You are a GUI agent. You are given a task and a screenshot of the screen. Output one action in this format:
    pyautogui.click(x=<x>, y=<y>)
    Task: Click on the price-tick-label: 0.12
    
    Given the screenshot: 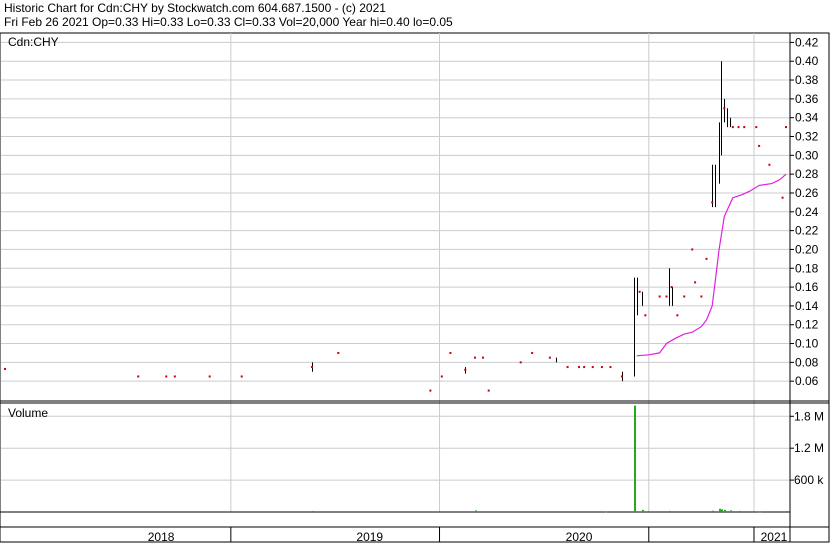 What is the action you would take?
    pyautogui.click(x=807, y=325)
    